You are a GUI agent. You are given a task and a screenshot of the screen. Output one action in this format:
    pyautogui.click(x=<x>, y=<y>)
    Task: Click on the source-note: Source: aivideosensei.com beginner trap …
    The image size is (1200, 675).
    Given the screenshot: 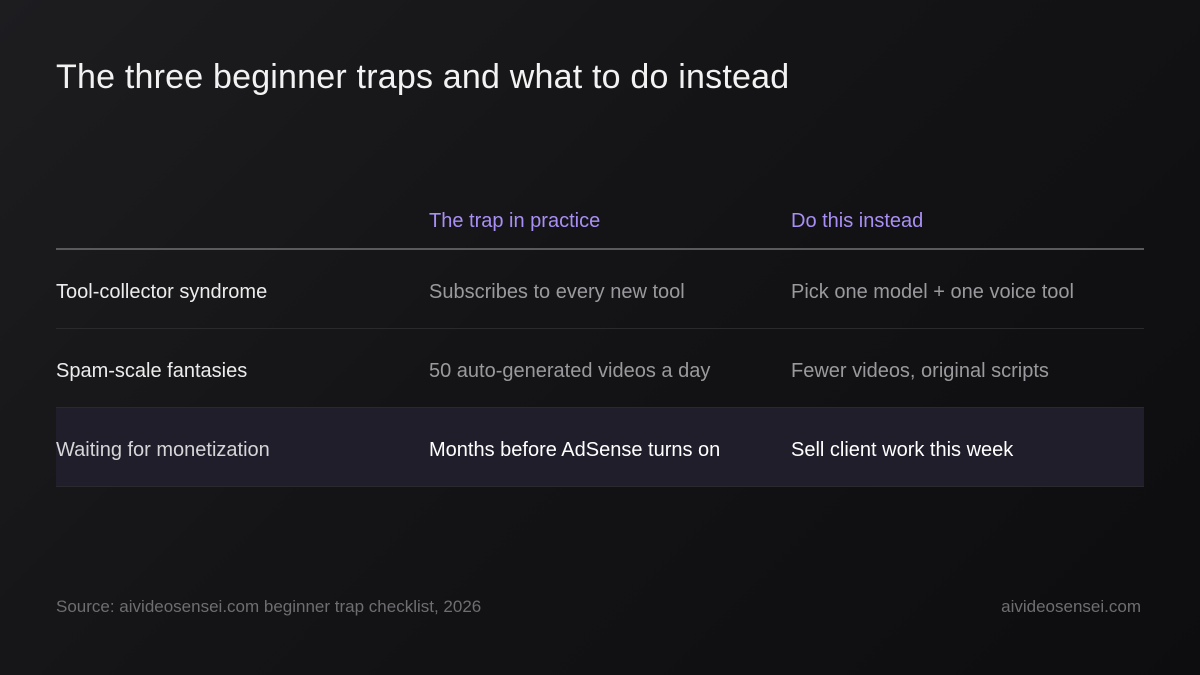 What is the action you would take?
    pyautogui.click(x=269, y=606)
    